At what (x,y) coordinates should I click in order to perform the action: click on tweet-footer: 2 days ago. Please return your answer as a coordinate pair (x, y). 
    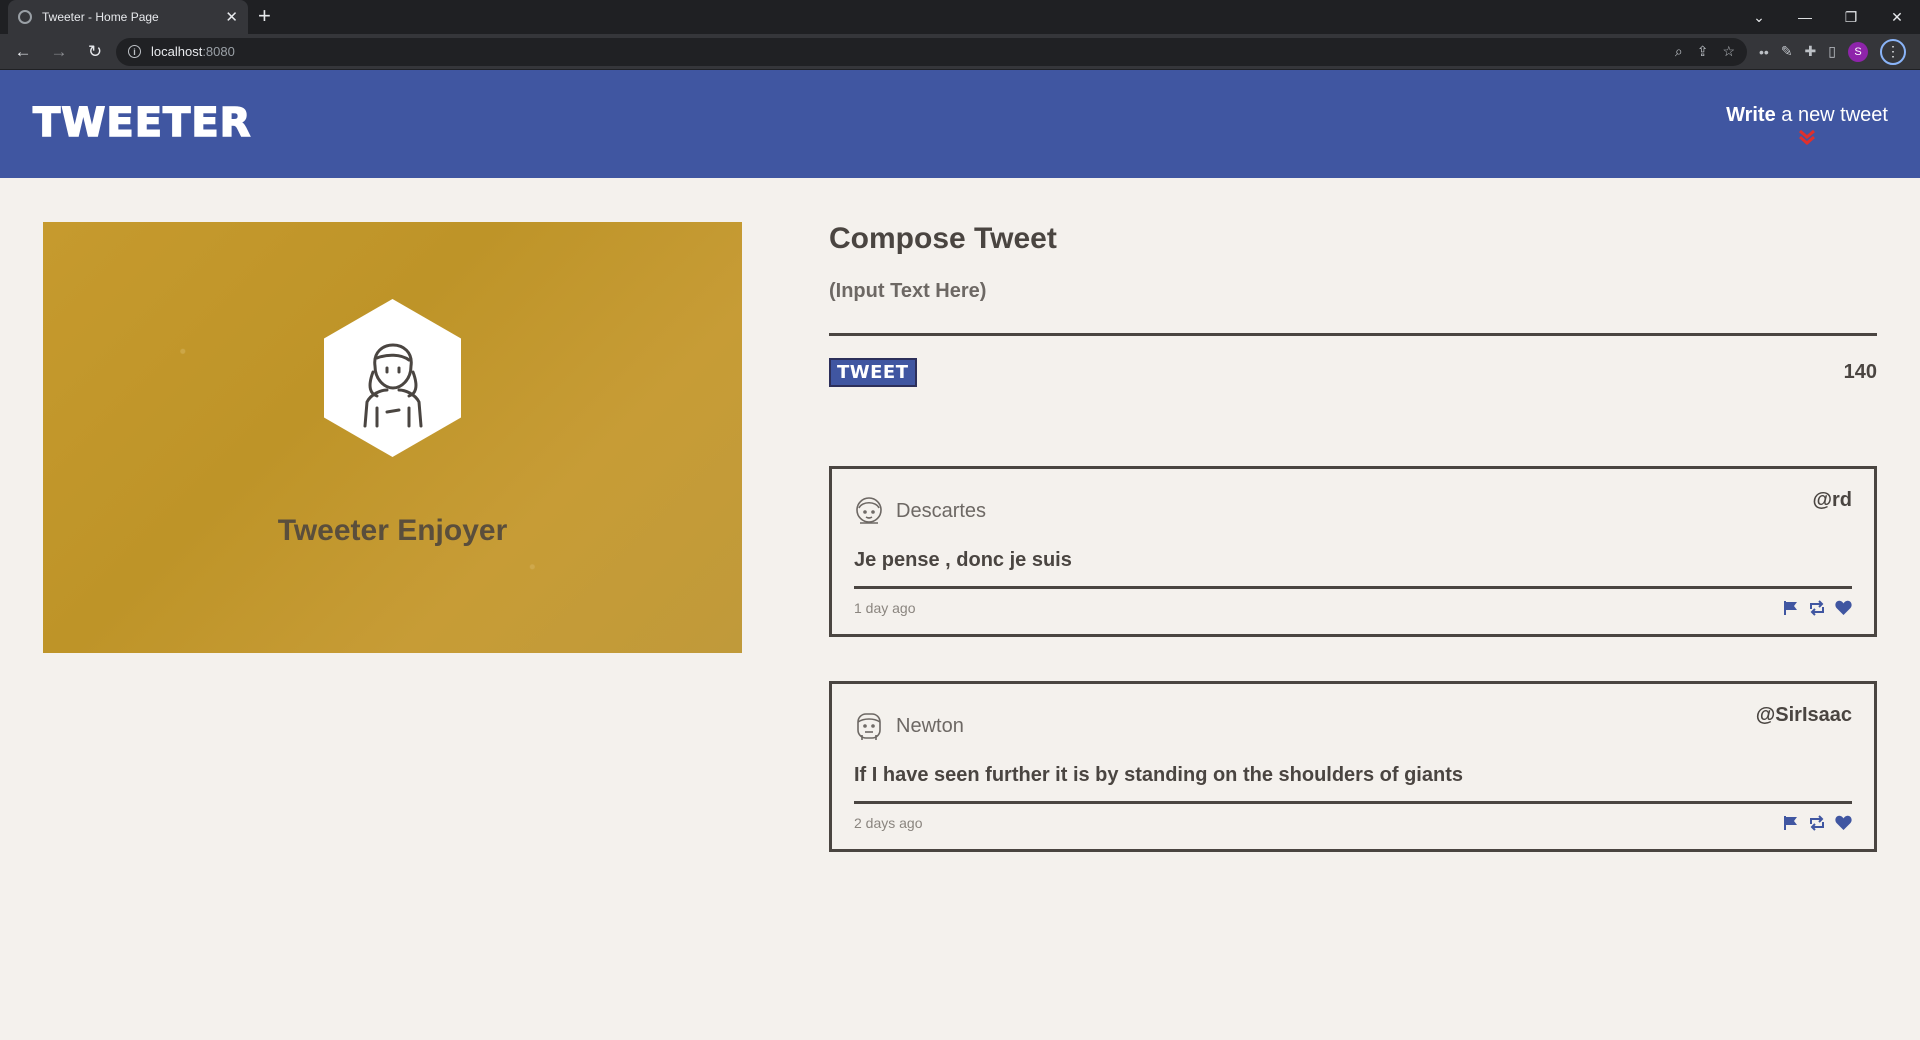
    Looking at the image, I should click on (1353, 823).